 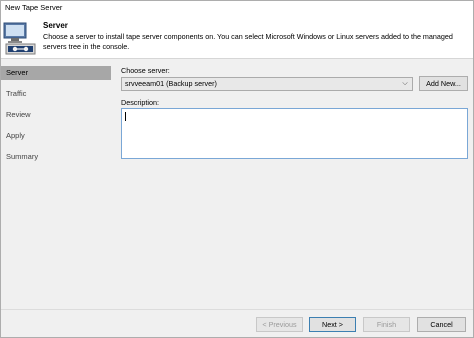 I want to click on sidebar-item-server: Server, so click(x=56, y=73).